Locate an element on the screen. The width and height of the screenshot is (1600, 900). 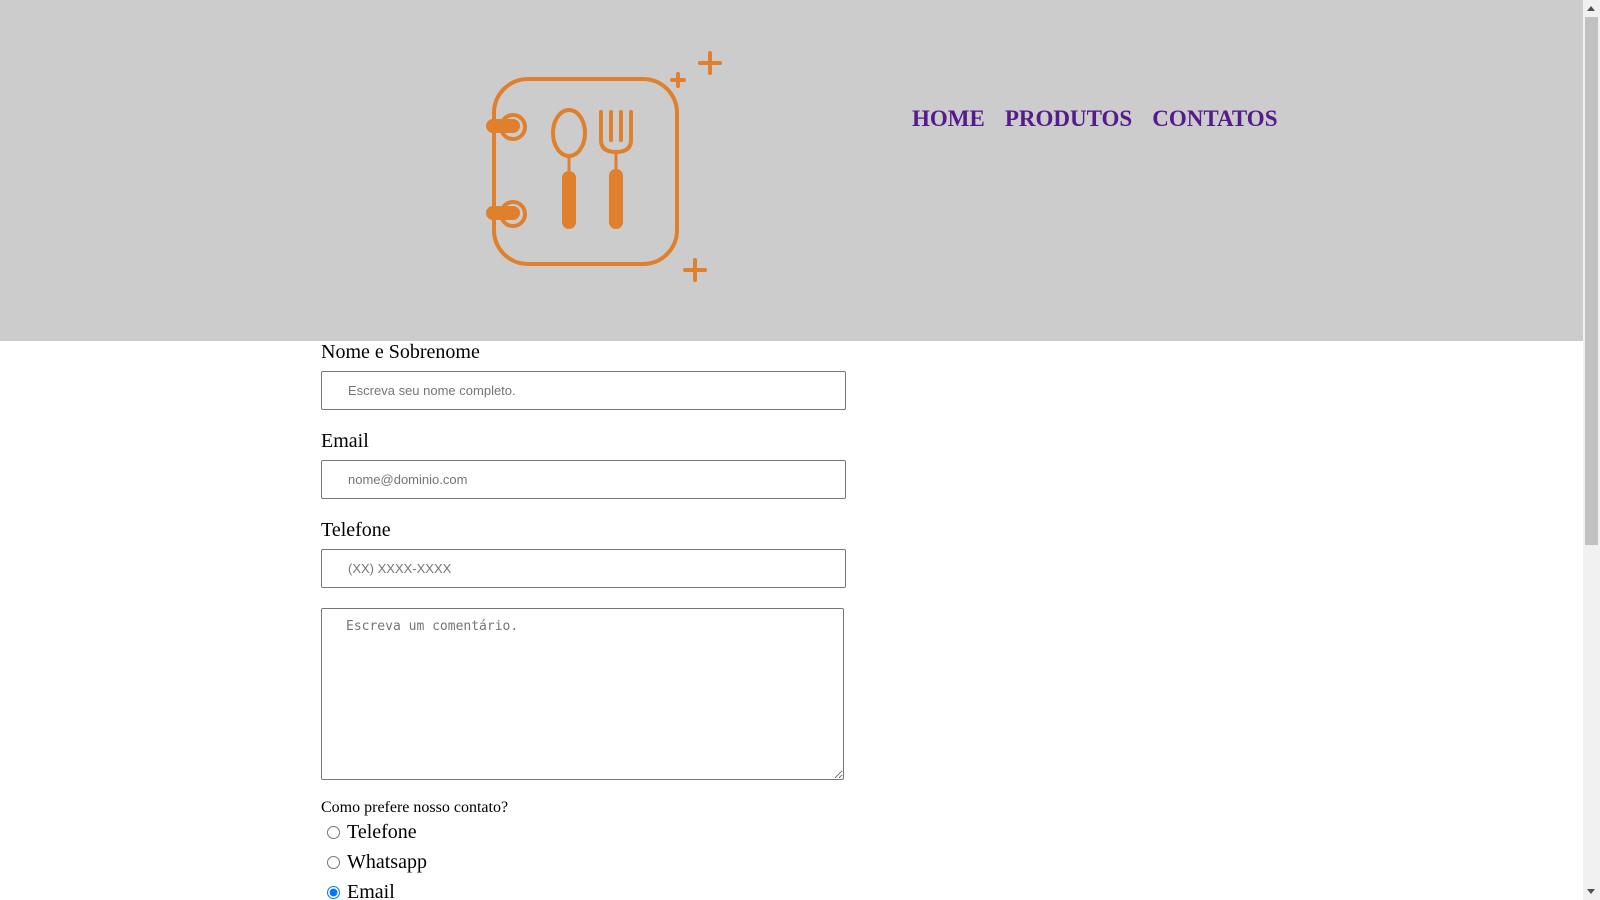
nav-contatos-link: CONTATOS is located at coordinates (1214, 119).